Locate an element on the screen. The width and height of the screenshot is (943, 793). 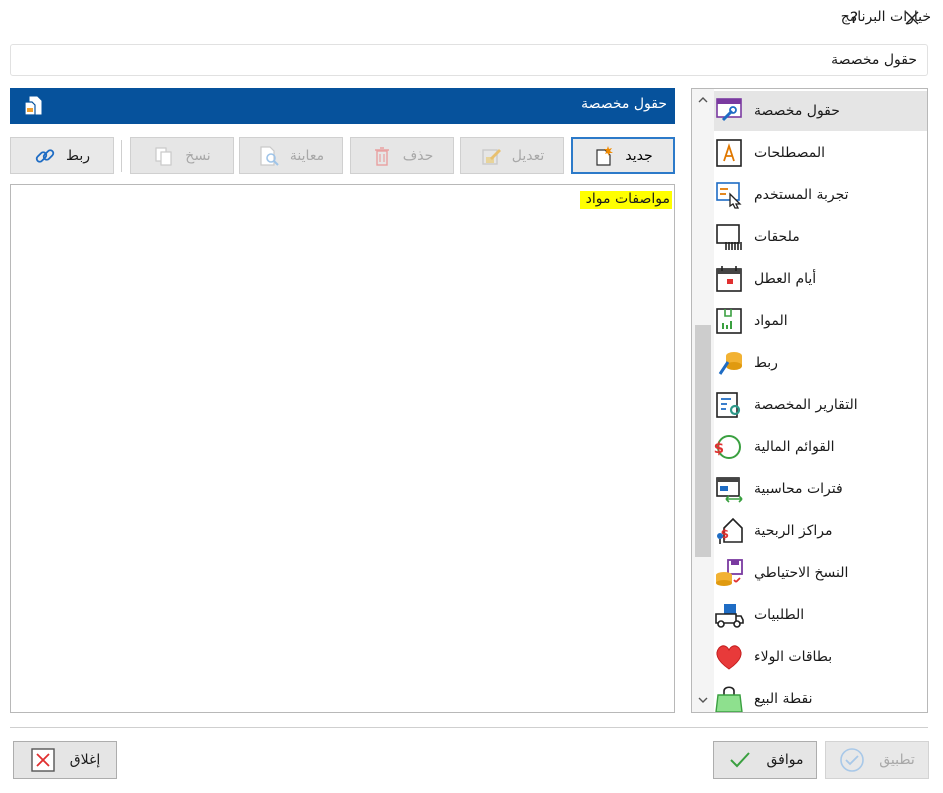
copy-icon is located at coordinates (163, 156).